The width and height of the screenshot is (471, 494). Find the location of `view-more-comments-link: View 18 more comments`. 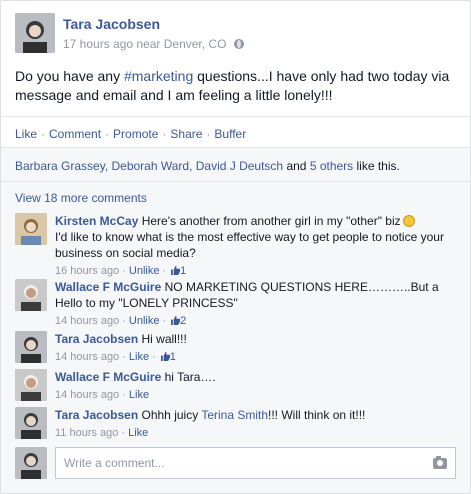

view-more-comments-link: View 18 more comments is located at coordinates (81, 198).